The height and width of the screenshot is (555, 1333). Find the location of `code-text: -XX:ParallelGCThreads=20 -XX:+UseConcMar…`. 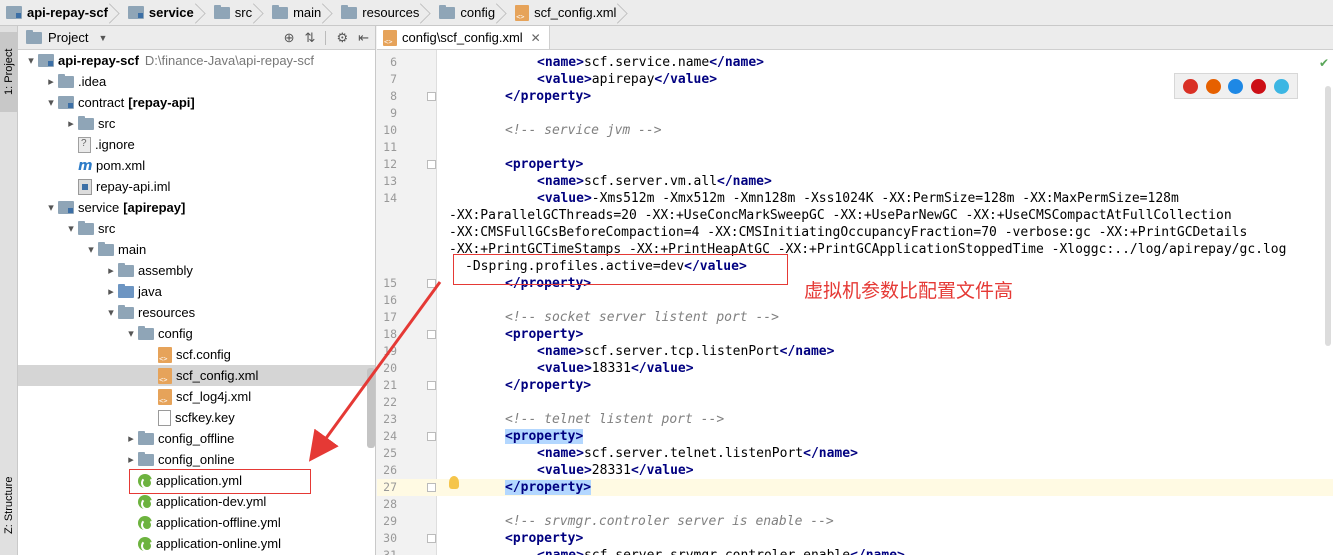

code-text: -XX:ParallelGCThreads=20 -XX:+UseConcMar… is located at coordinates (840, 215).